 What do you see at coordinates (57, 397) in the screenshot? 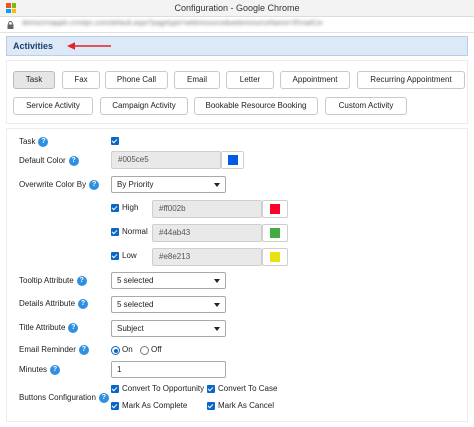
I see `buttons-configuration-label: Buttons Configuration` at bounding box center [57, 397].